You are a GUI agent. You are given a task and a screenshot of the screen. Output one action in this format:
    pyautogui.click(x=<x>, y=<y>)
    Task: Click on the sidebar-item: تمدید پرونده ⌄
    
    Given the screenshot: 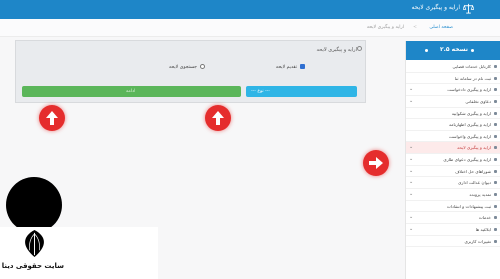 What is the action you would take?
    pyautogui.click(x=453, y=195)
    